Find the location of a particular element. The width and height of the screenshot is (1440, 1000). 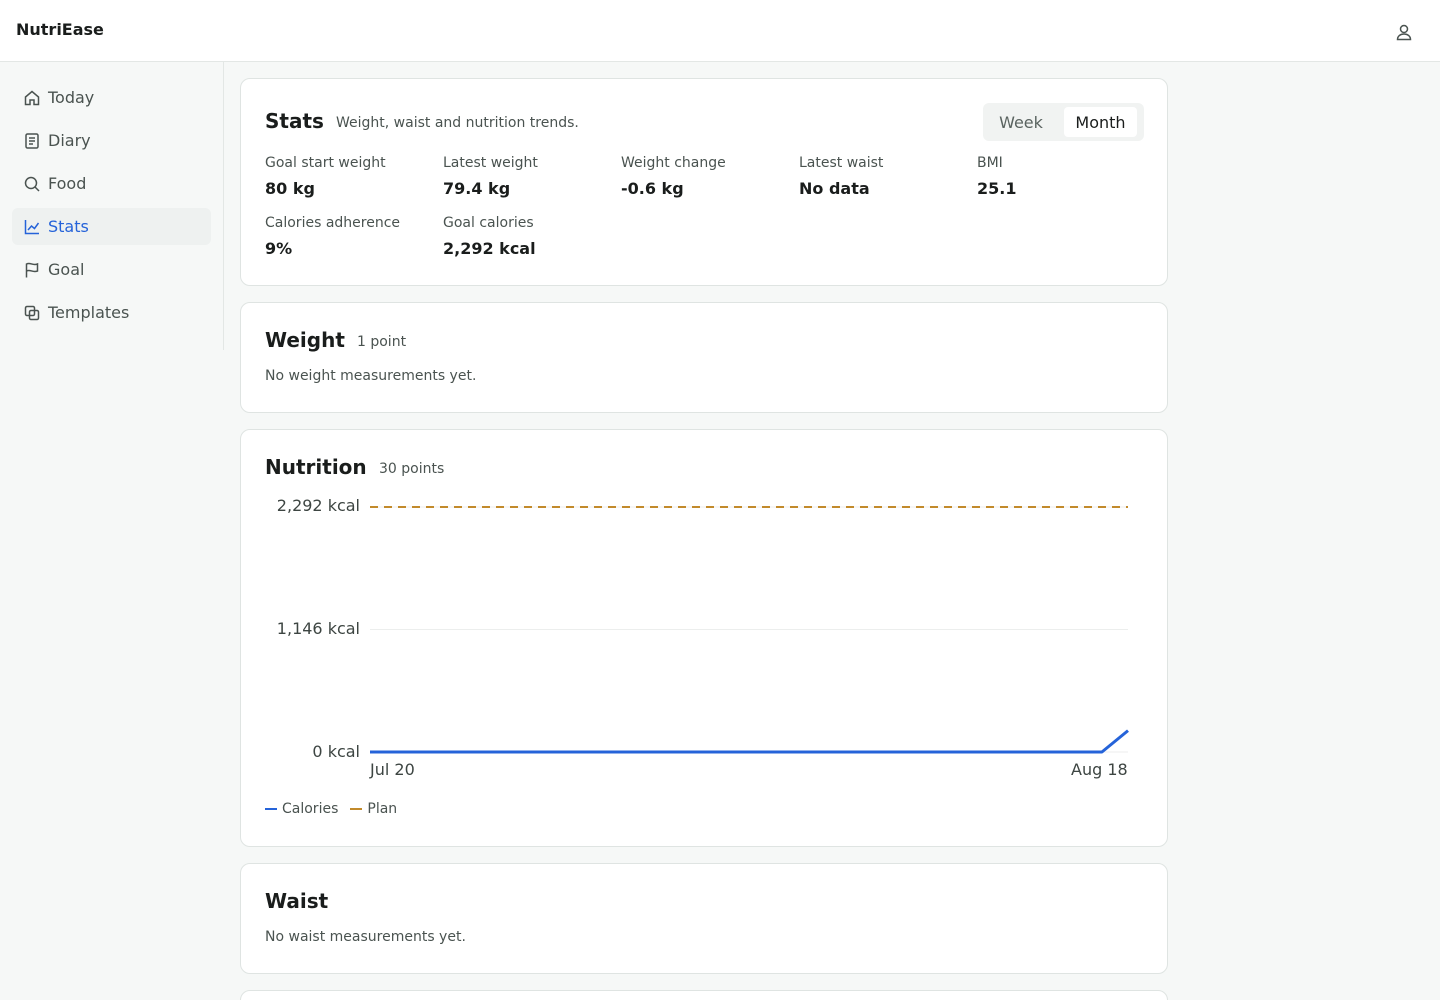

metric-value: 79.4 kg is located at coordinates (477, 188).